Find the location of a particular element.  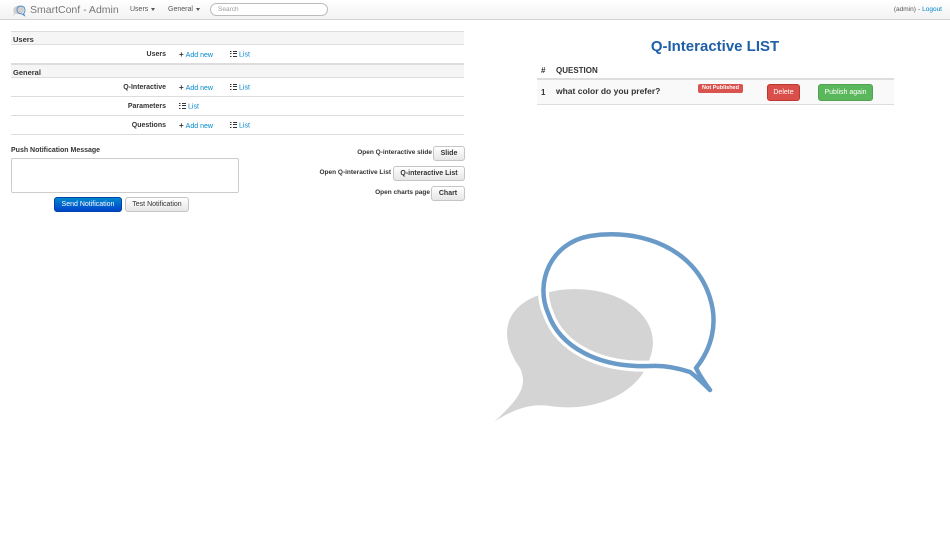

users-list-link: List is located at coordinates (240, 55).